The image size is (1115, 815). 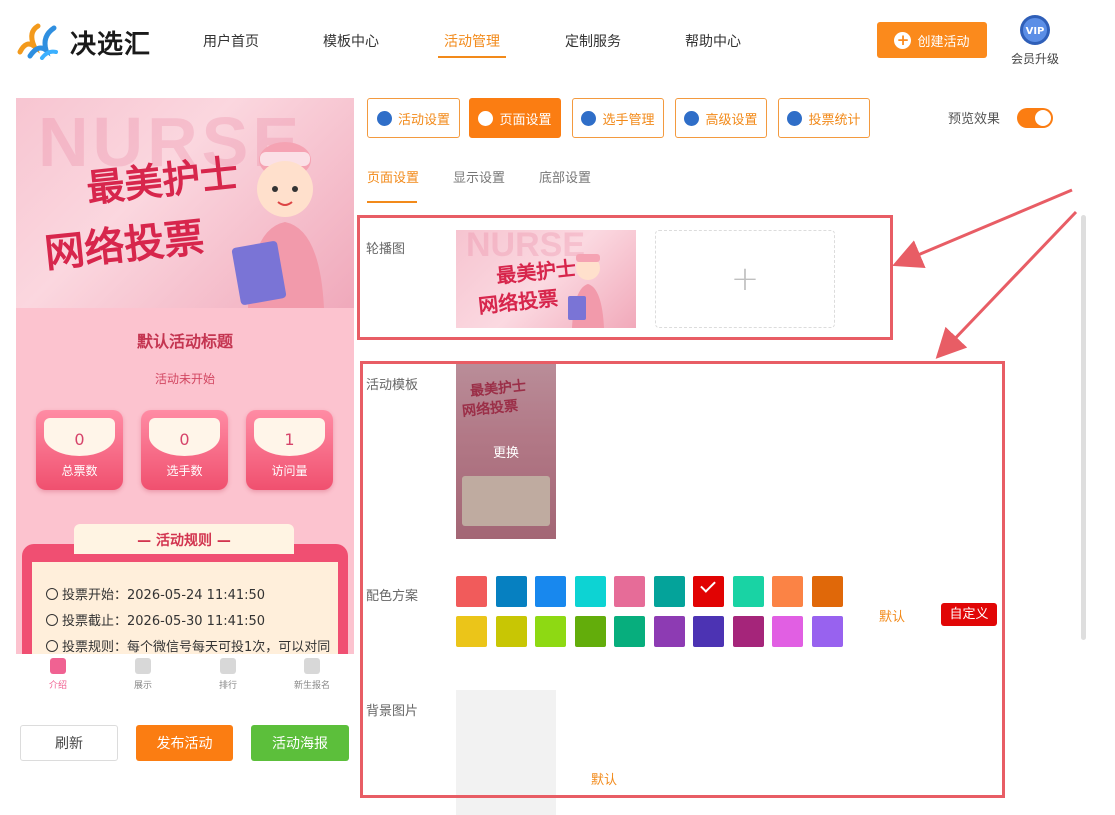 What do you see at coordinates (834, 120) in the screenshot?
I see `tool-label: 投票统计` at bounding box center [834, 120].